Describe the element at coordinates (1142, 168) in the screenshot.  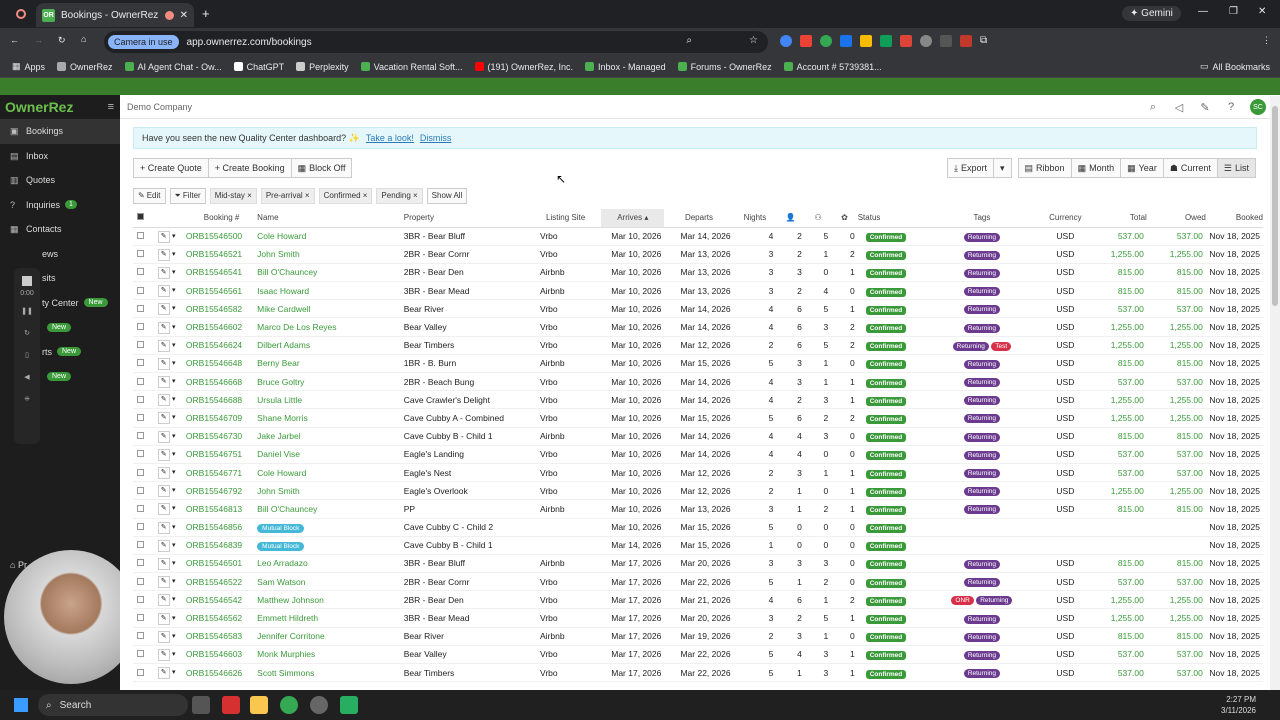
I see `year-view-button: ▦ Year` at that location.